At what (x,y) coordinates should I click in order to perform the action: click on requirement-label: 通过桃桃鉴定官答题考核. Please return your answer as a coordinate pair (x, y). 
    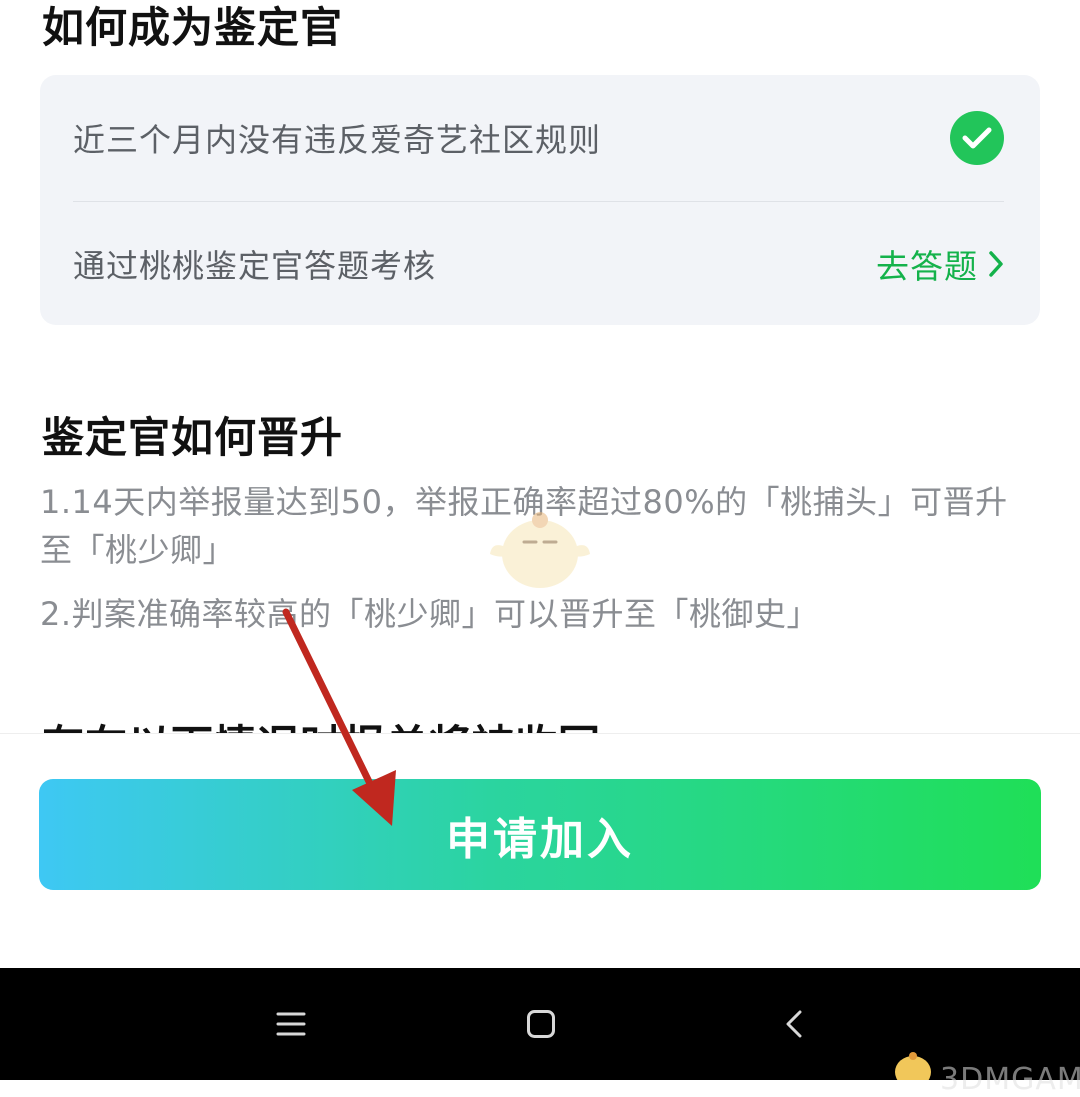
    Looking at the image, I should click on (255, 265).